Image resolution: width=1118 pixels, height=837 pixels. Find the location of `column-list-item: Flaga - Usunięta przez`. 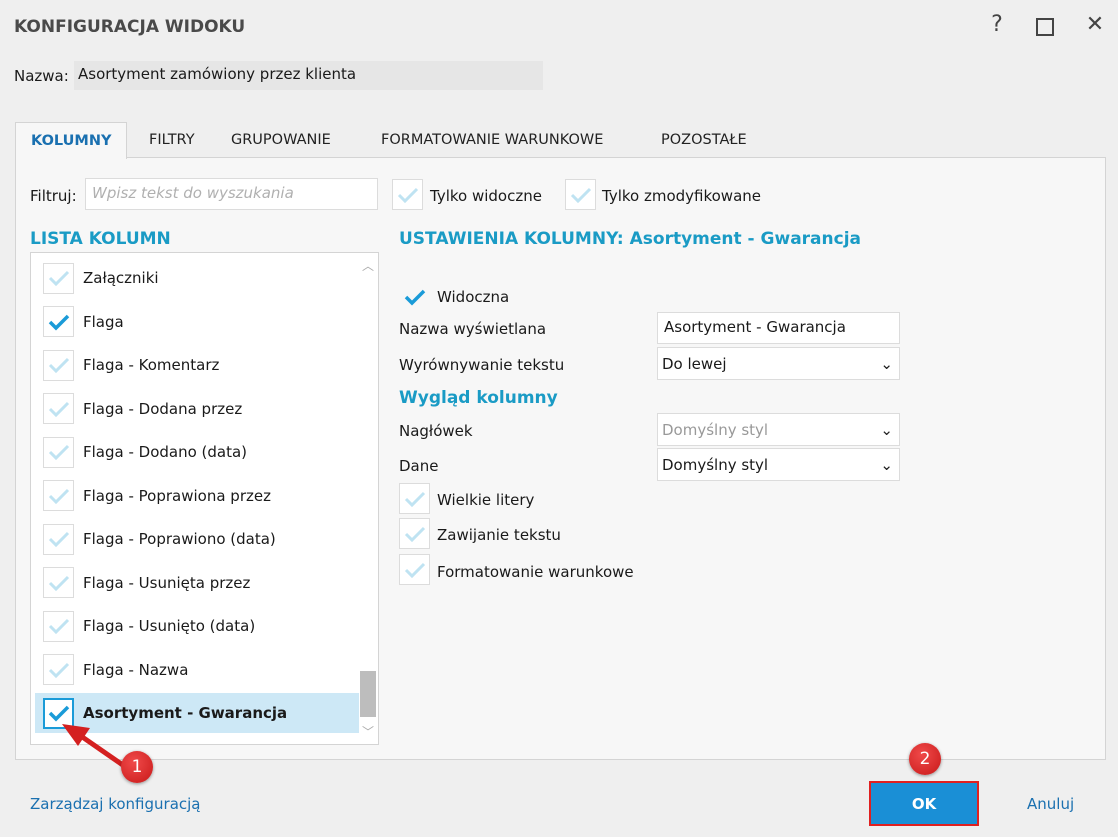

column-list-item: Flaga - Usunięta przez is located at coordinates (197, 583).